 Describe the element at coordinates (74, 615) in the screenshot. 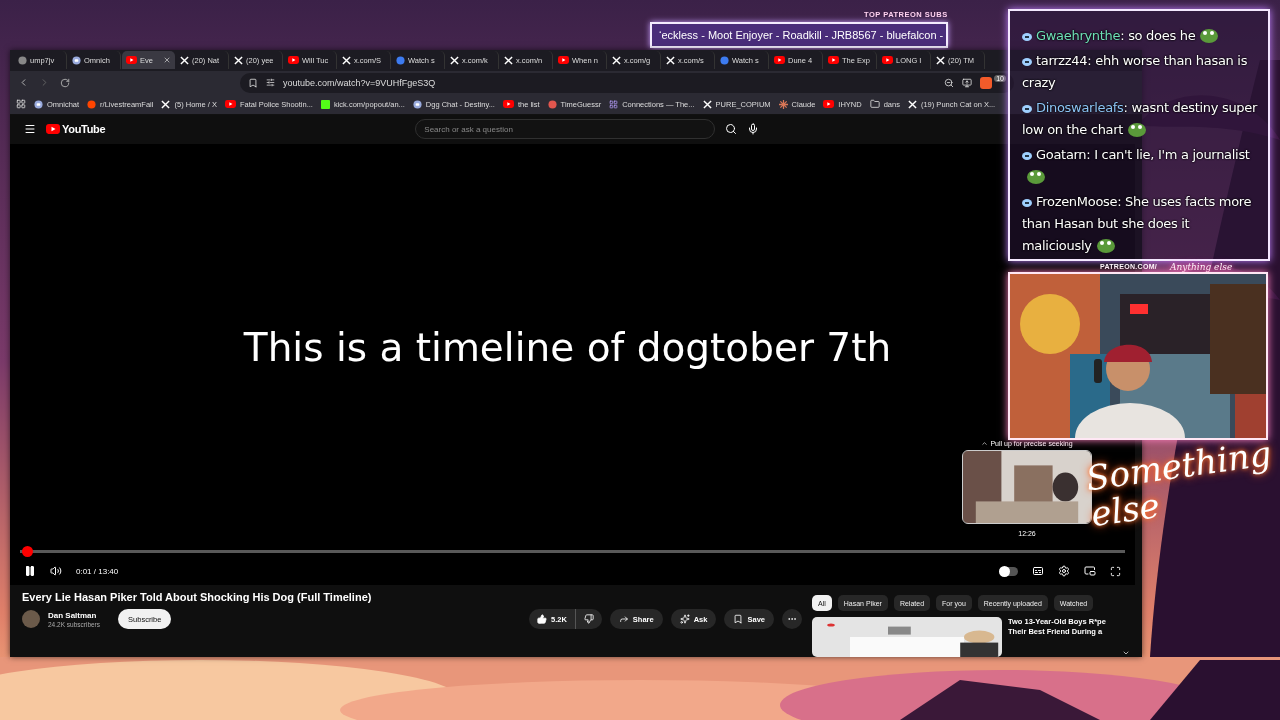

I see `channel-name: Dan Saltman` at that location.